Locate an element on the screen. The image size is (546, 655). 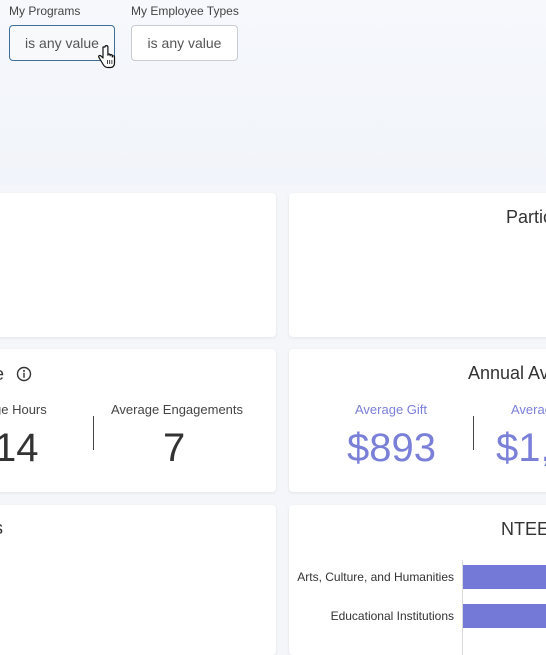
my-employee-types-filter-button: is any value is located at coordinates (184, 43).